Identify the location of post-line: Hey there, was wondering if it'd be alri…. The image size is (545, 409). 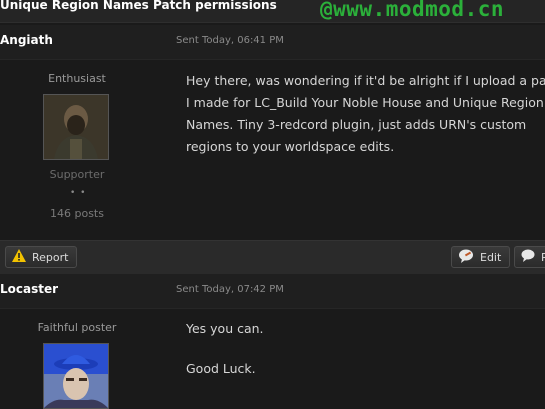
(365, 80).